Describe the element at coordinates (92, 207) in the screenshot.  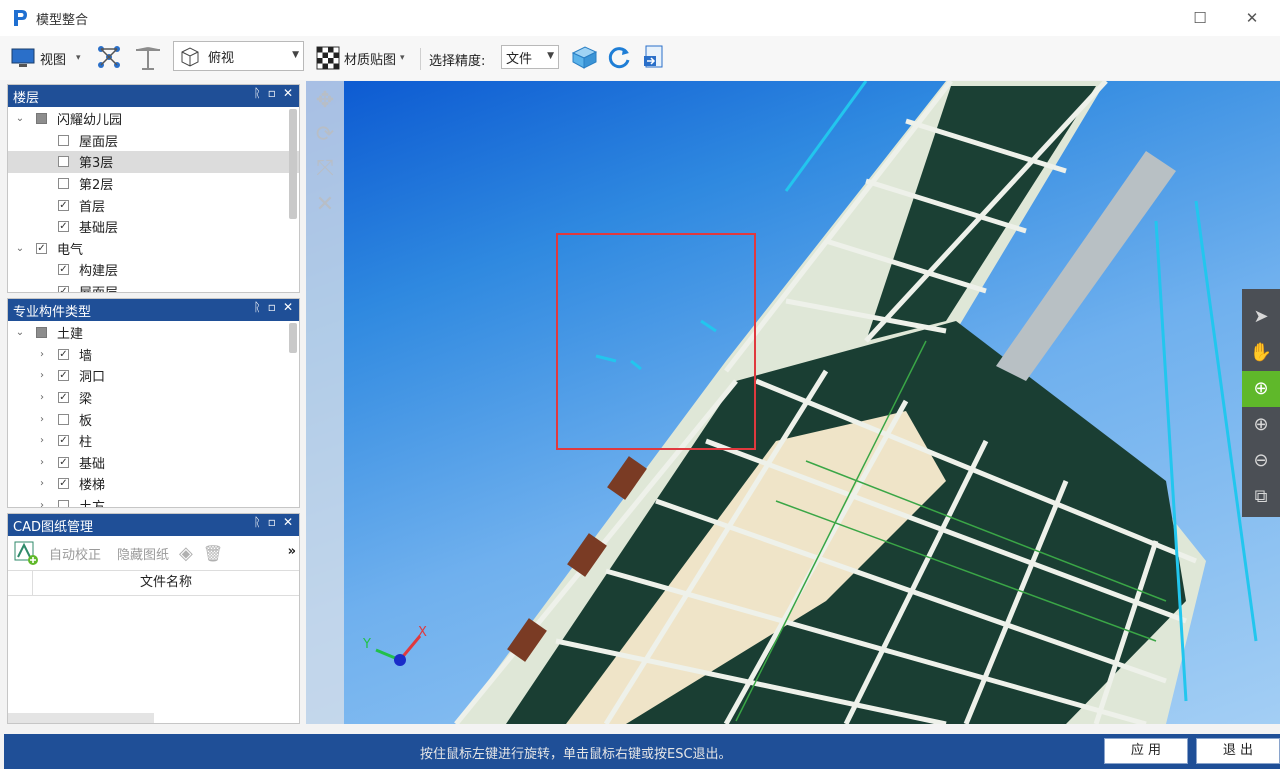
I see `tree-item-label: 首层` at that location.